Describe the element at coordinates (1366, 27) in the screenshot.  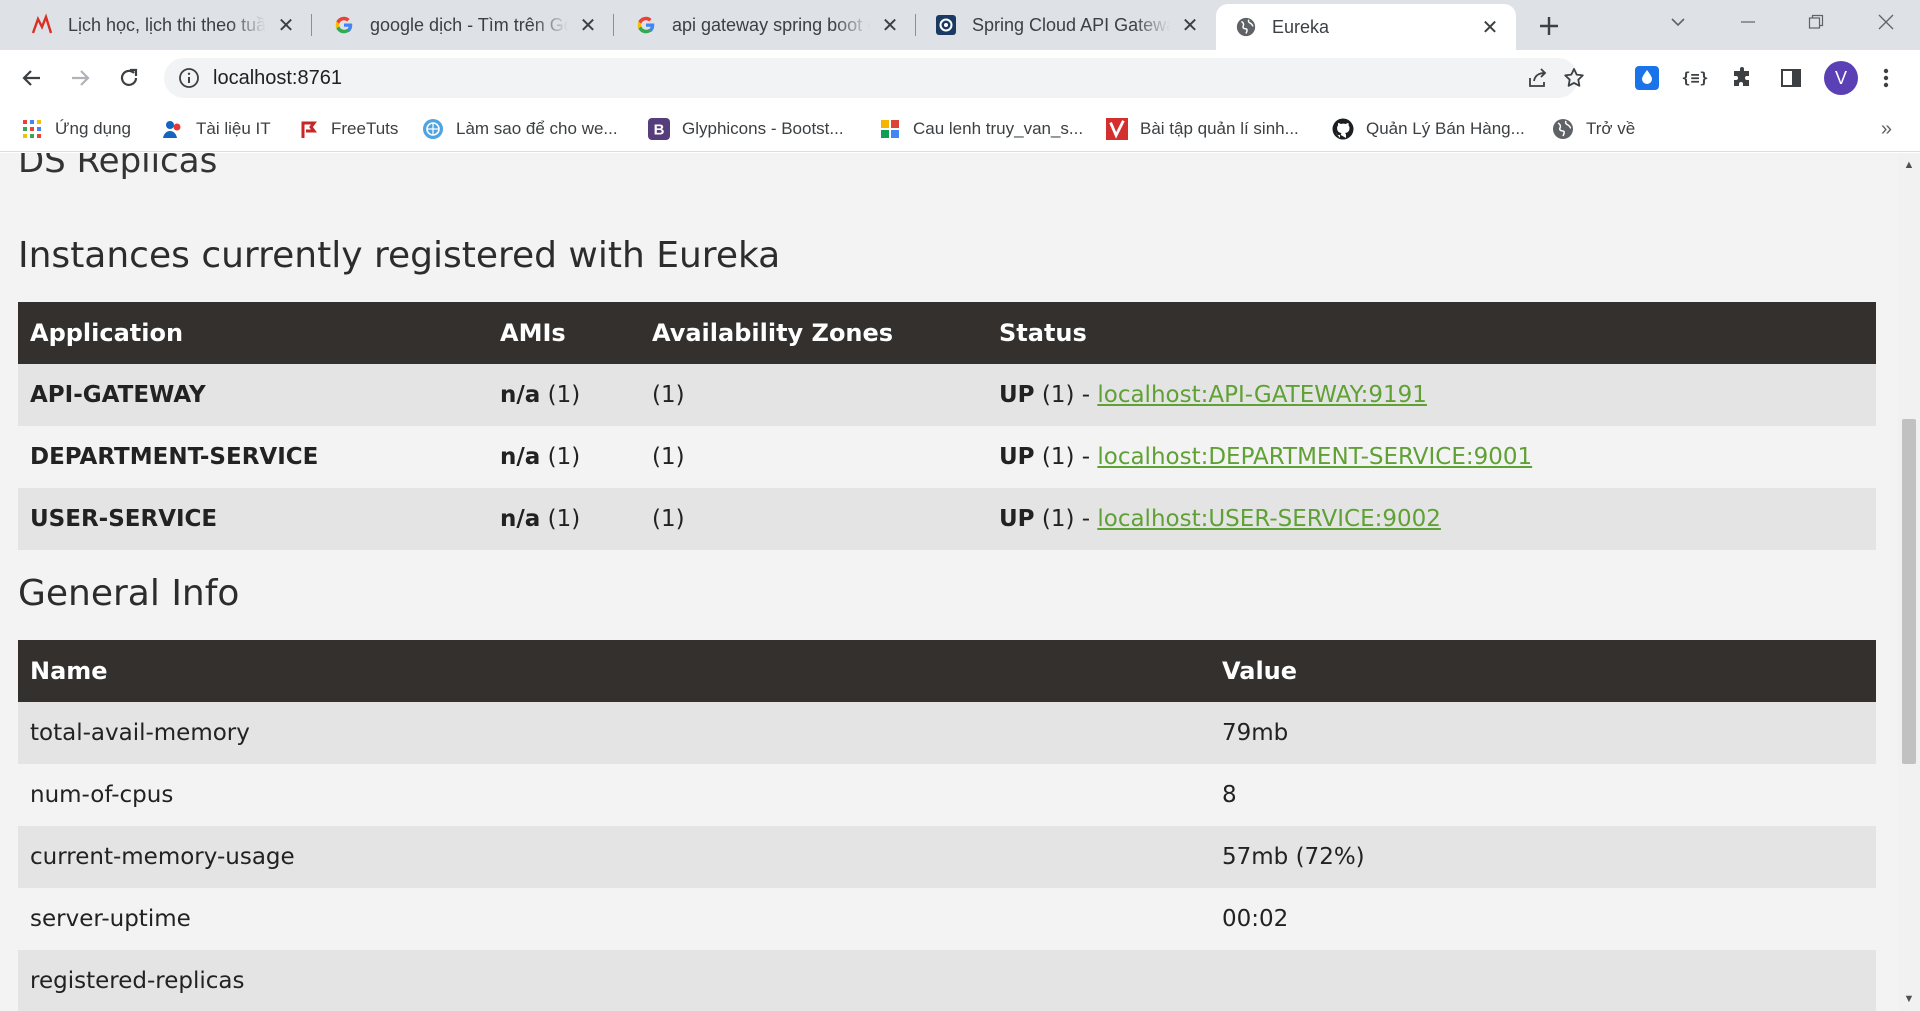
I see `tab-eureka: Eureka ✕` at that location.